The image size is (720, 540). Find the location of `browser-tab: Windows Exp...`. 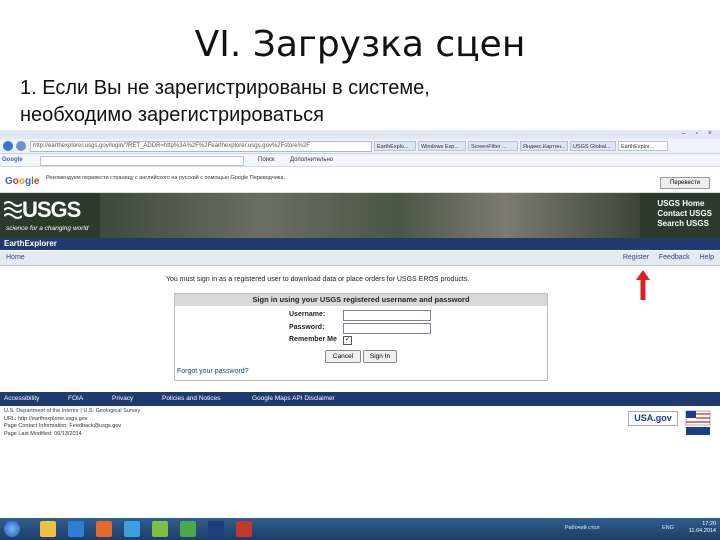

browser-tab: Windows Exp... is located at coordinates (442, 146).